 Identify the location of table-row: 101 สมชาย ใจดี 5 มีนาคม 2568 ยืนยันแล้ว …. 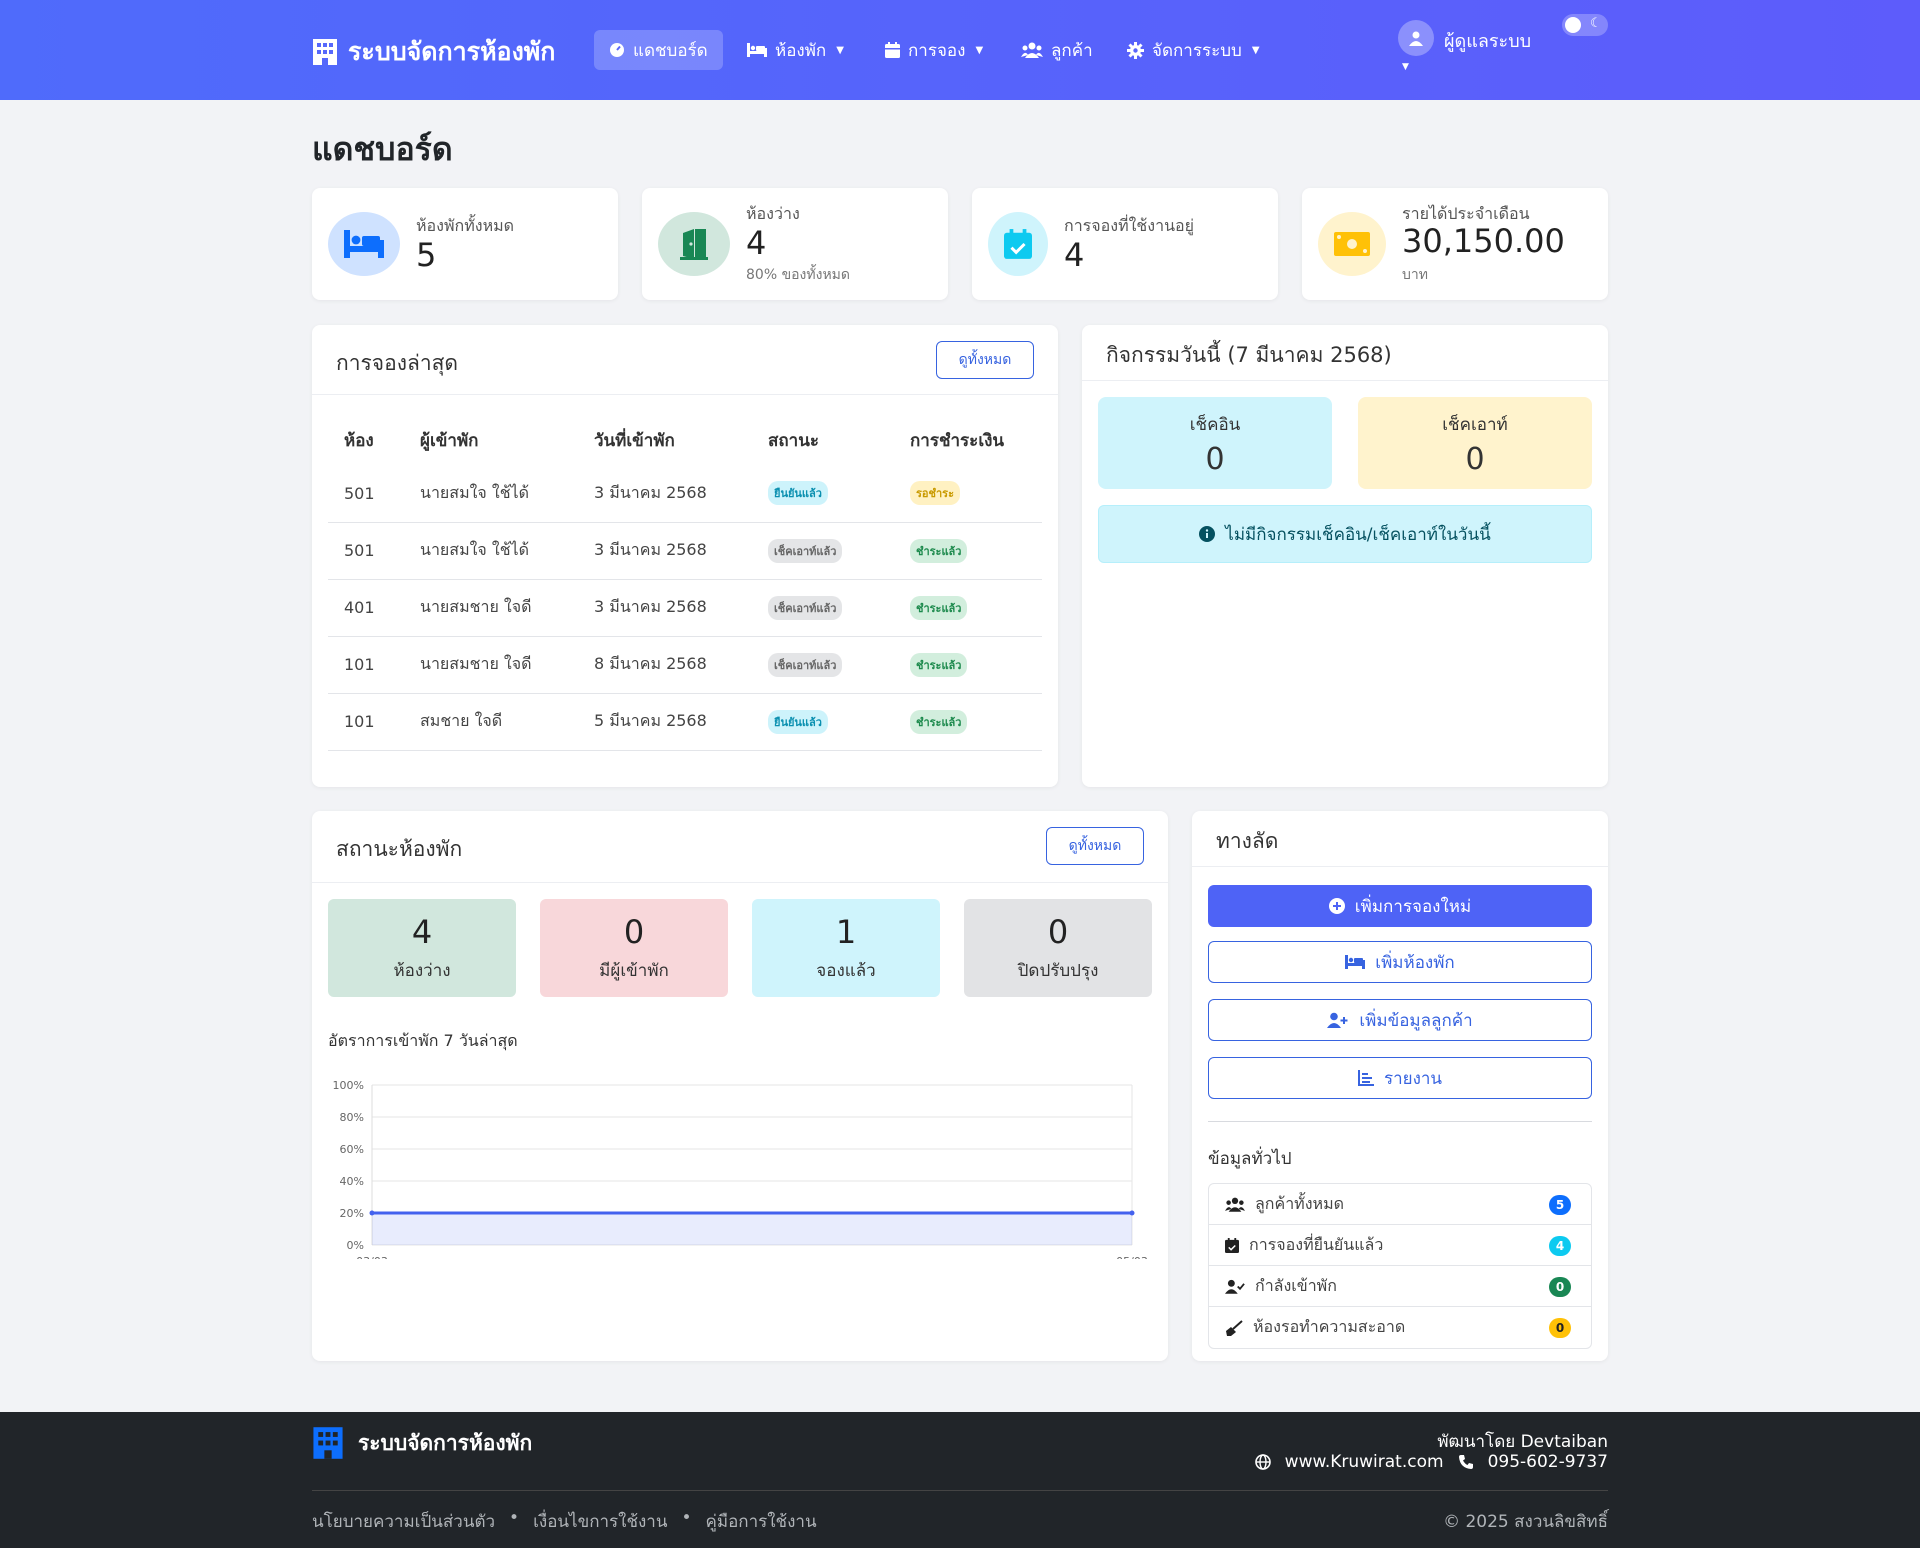
(685, 722).